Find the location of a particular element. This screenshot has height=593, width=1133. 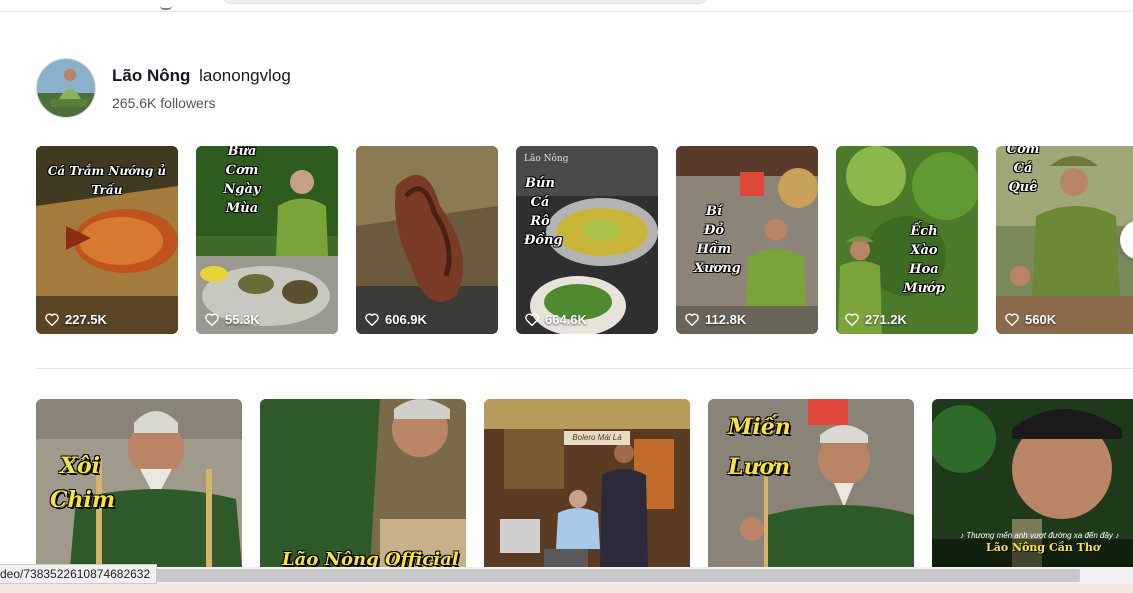

like-count: 664.6K is located at coordinates (556, 319).